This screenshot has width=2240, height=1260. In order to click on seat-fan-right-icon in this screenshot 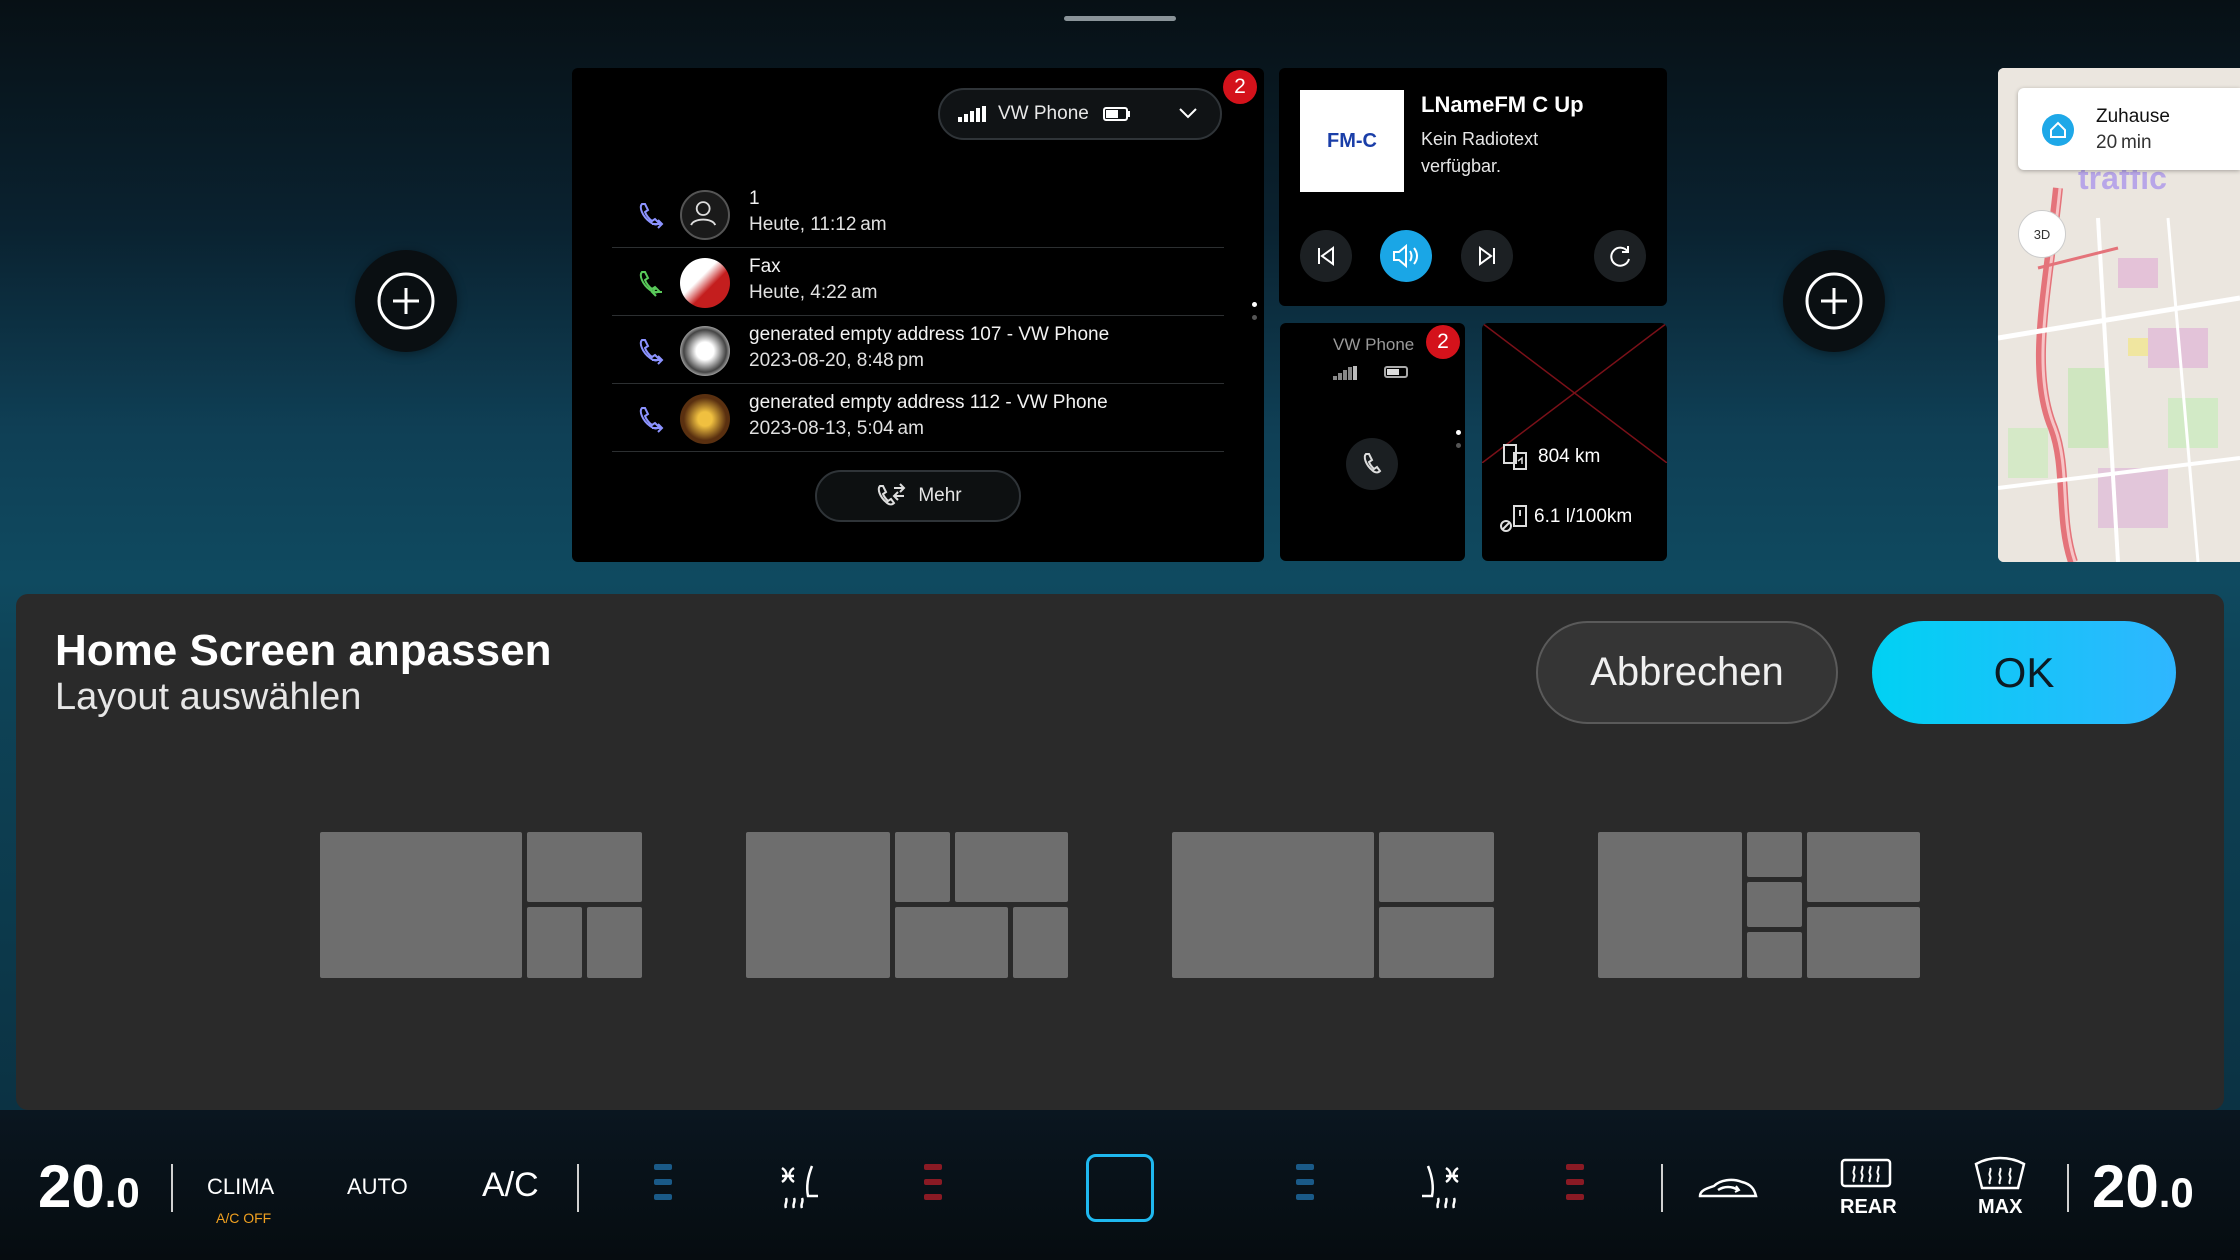, I will do `click(1442, 1188)`.